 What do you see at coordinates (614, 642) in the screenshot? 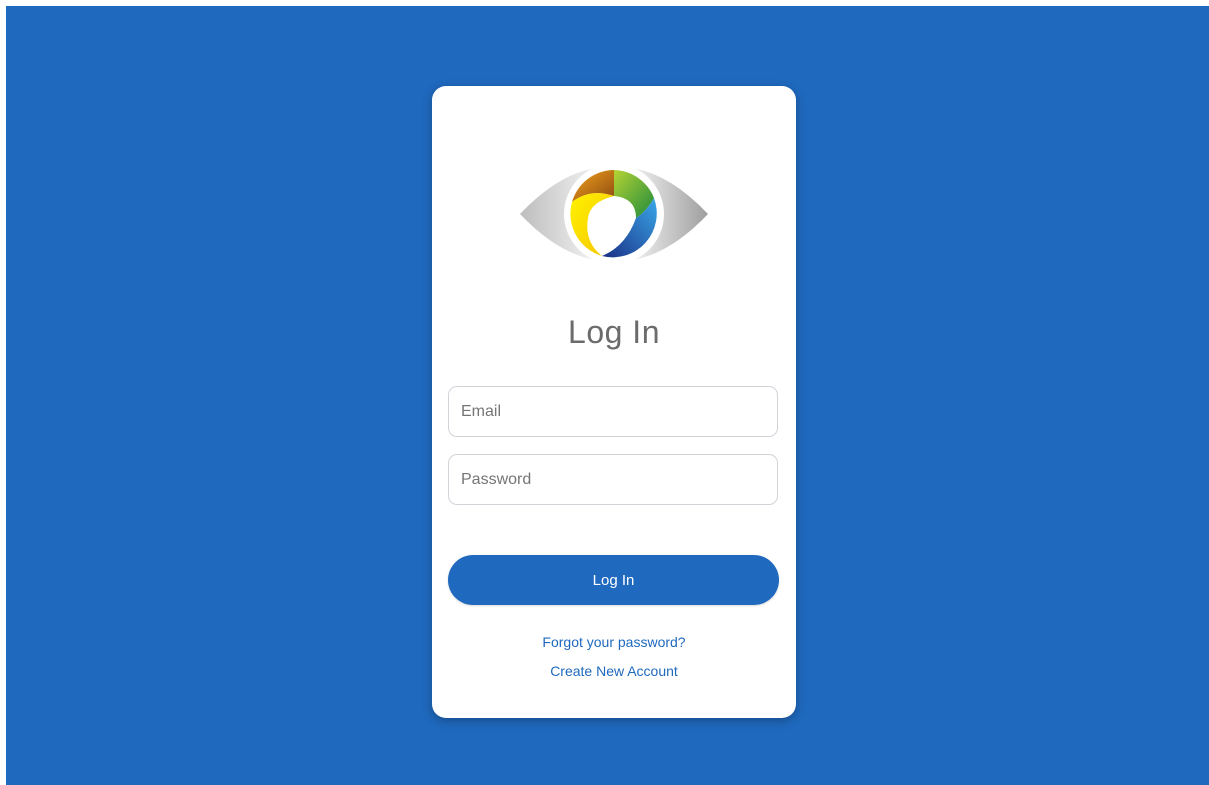
I see `forgot-password-link: Forgot your password?` at bounding box center [614, 642].